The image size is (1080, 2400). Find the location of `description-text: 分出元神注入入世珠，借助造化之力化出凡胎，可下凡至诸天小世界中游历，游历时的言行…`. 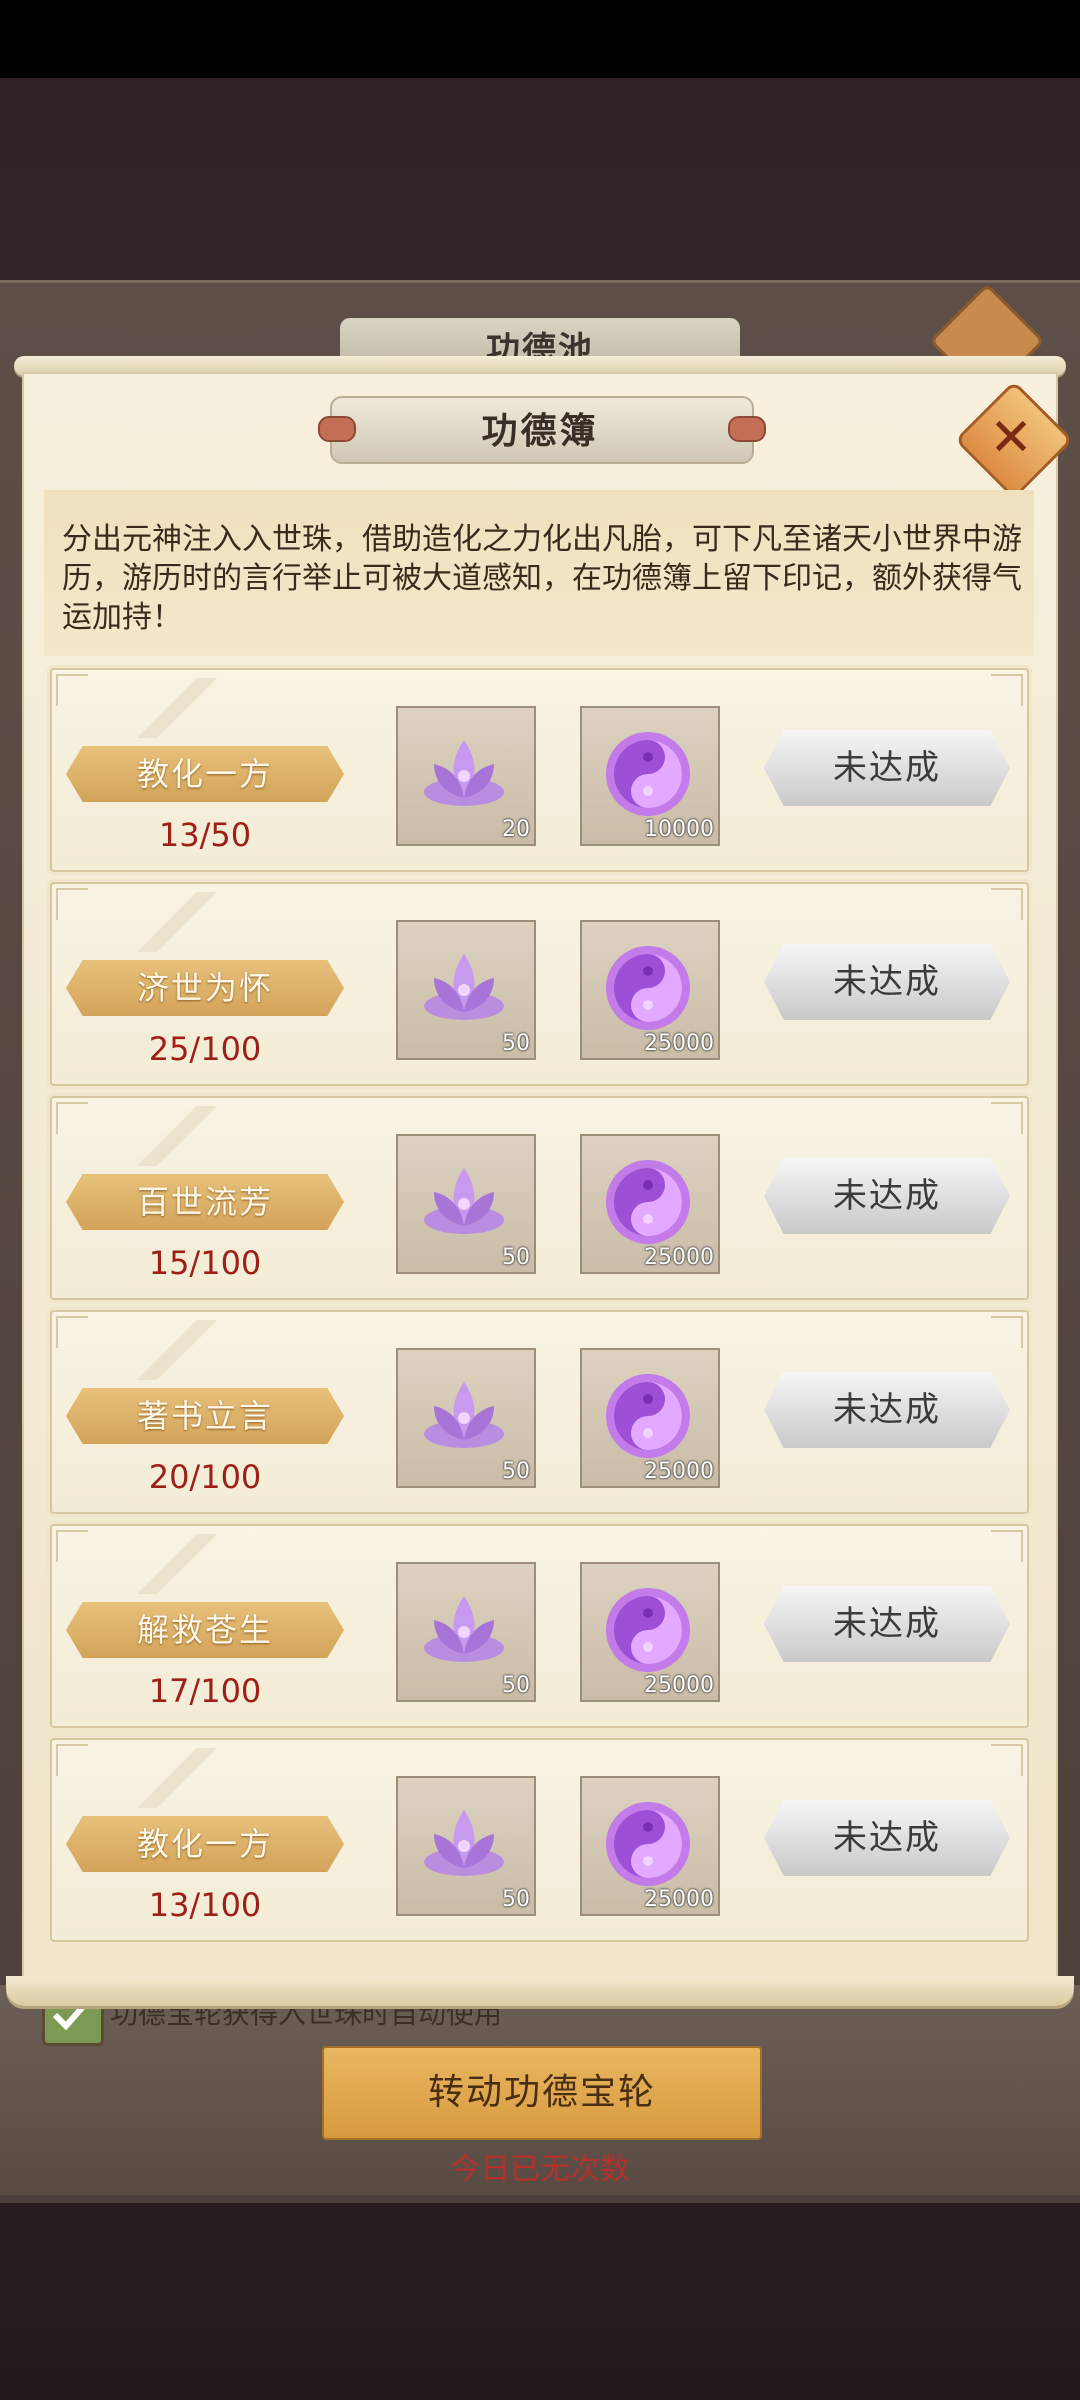

description-text: 分出元神注入入世珠，借助造化之力化出凡胎，可下凡至诸天小世界中游历，游历时的言行… is located at coordinates (542, 578).